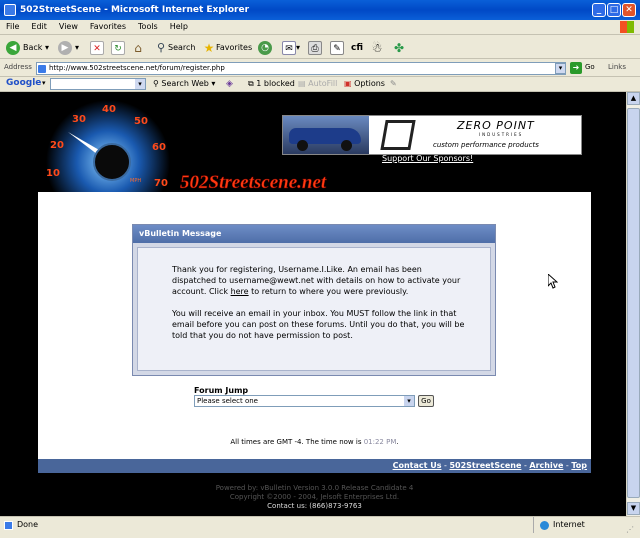 Image resolution: width=640 pixels, height=538 pixels. I want to click on go-button: Go, so click(590, 67).